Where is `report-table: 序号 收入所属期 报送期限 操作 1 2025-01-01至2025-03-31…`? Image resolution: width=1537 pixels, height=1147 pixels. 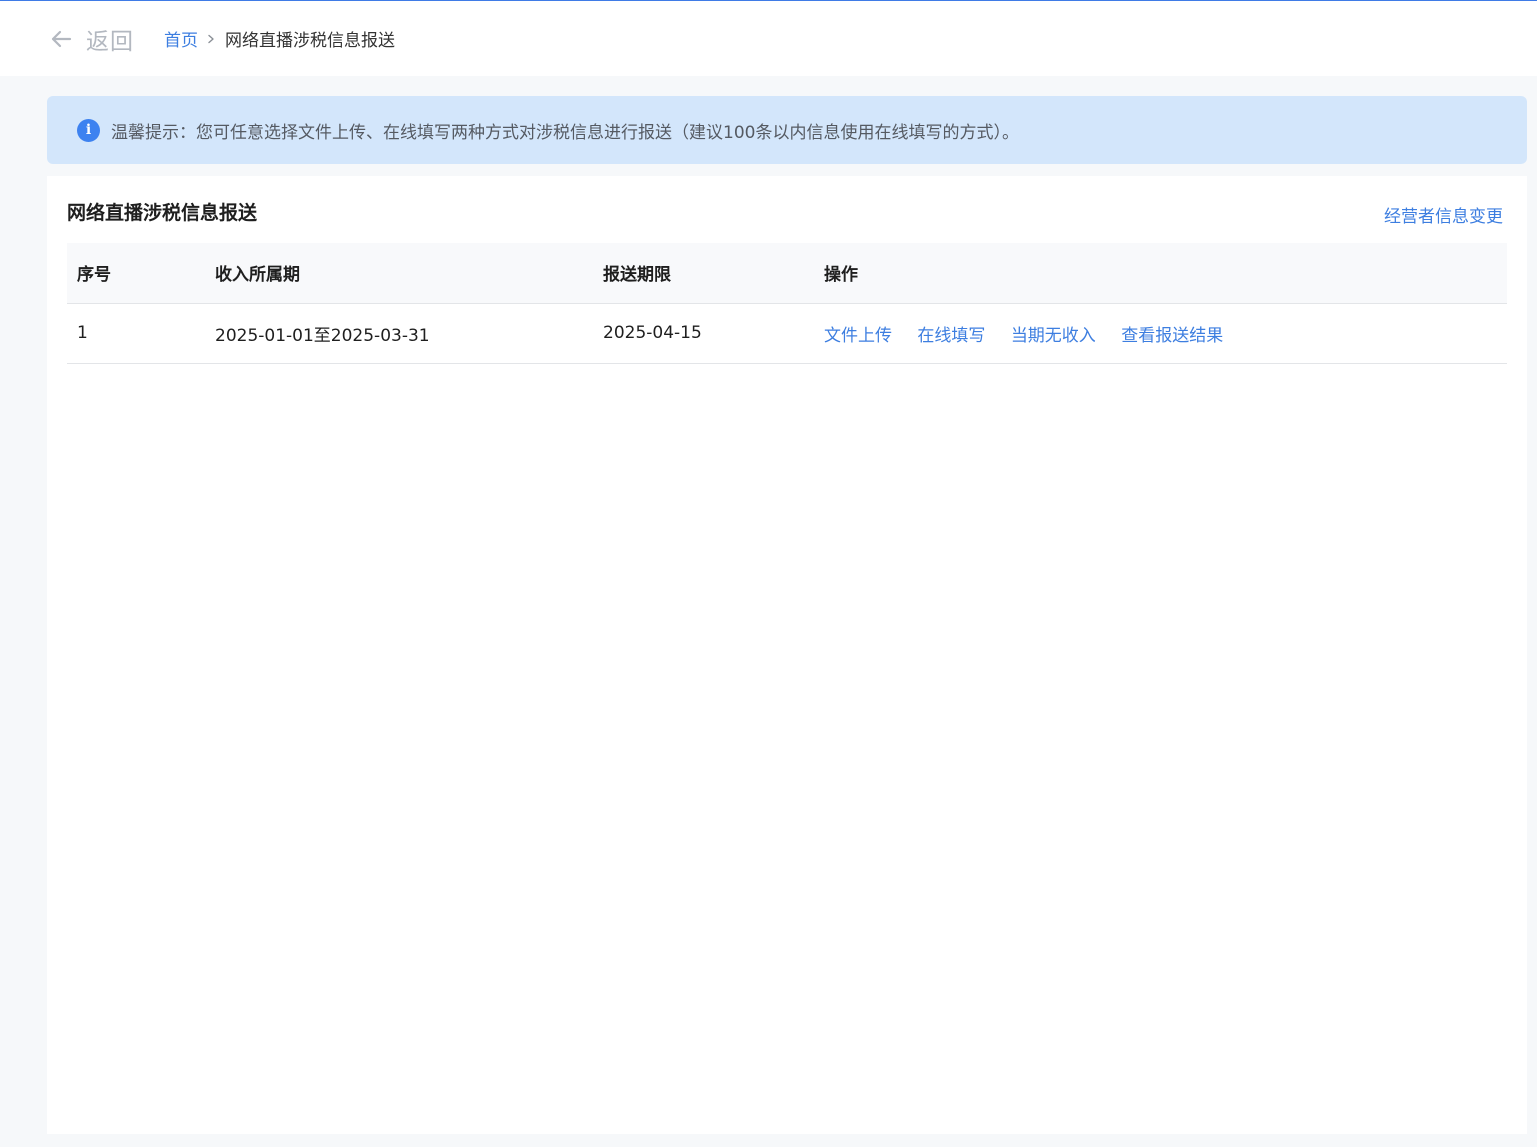 report-table: 序号 收入所属期 报送期限 操作 1 2025-01-01至2025-03-31… is located at coordinates (787, 303).